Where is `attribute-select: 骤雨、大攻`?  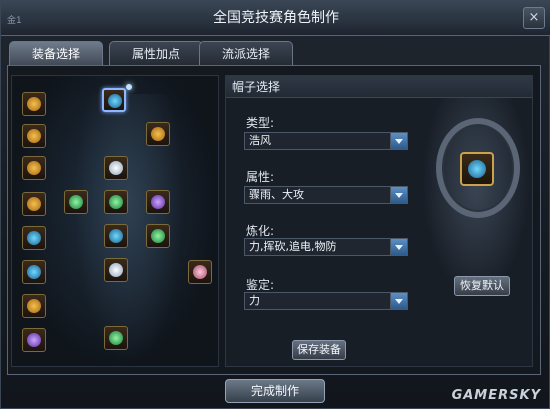 attribute-select: 骤雨、大攻 is located at coordinates (326, 195).